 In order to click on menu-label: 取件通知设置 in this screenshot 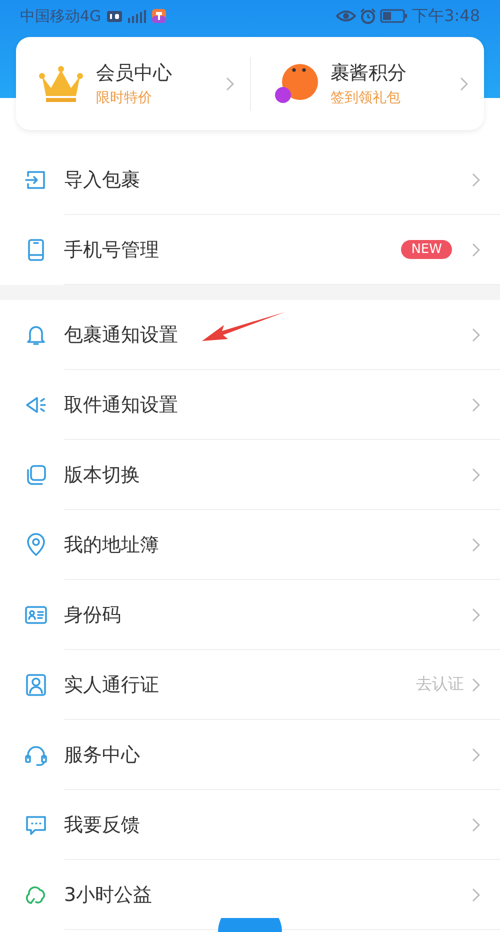, I will do `click(121, 405)`.